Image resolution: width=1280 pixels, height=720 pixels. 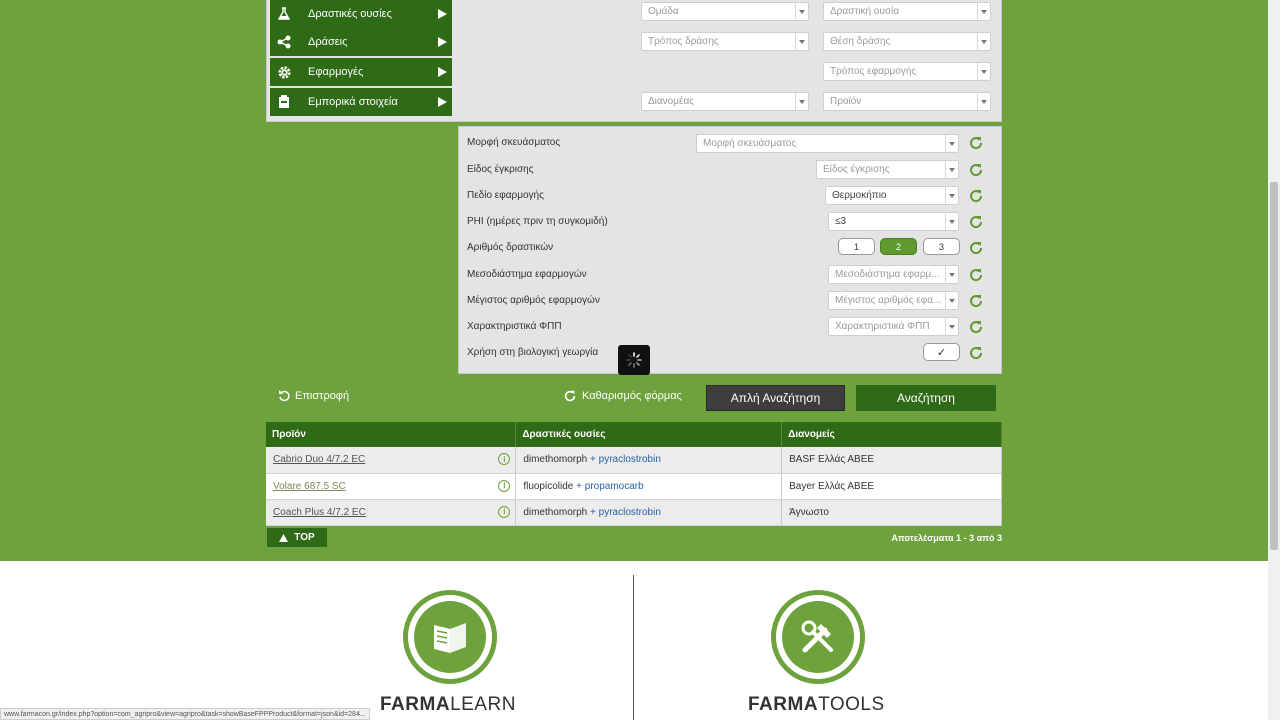 What do you see at coordinates (671, 101) in the screenshot?
I see `select-value: Διανομέας` at bounding box center [671, 101].